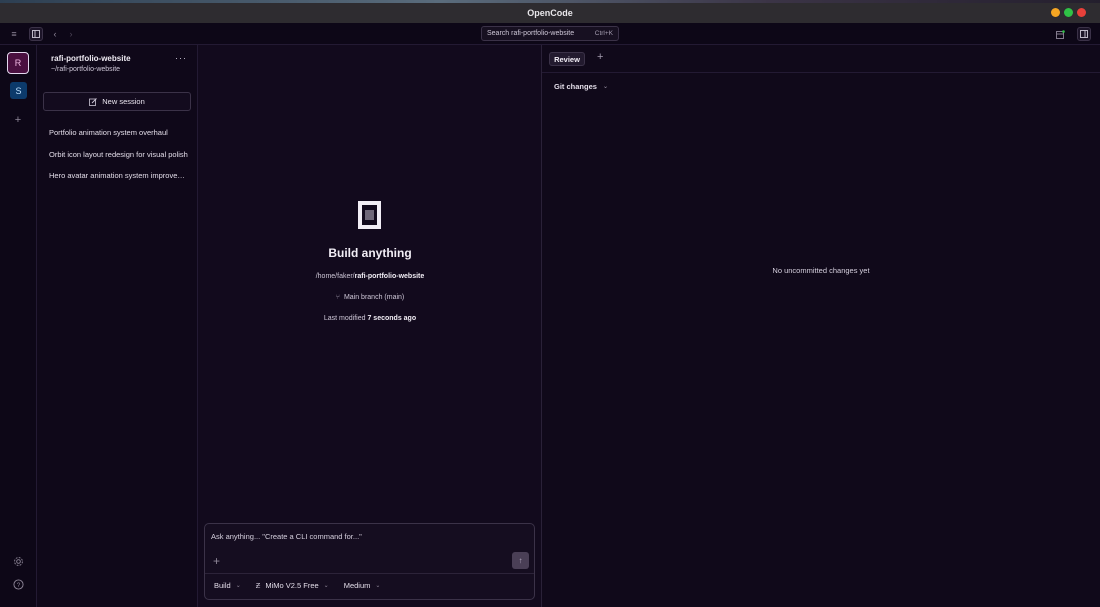 This screenshot has height=607, width=1100. Describe the element at coordinates (370, 253) in the screenshot. I see `page-title: Build anything` at that location.